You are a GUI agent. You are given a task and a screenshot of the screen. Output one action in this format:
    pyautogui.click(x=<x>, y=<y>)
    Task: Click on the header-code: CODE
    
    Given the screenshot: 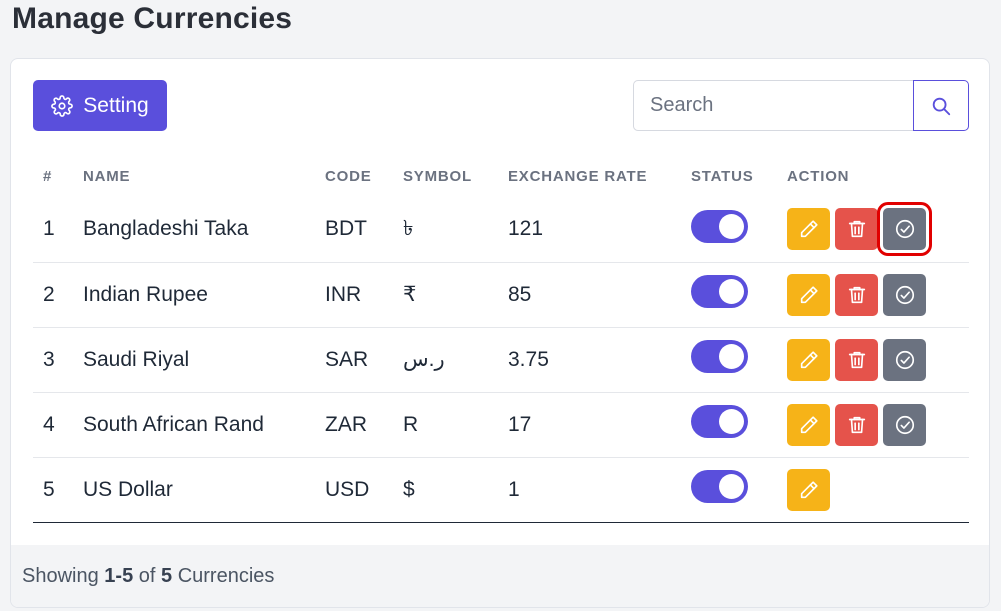 What is the action you would take?
    pyautogui.click(x=364, y=176)
    